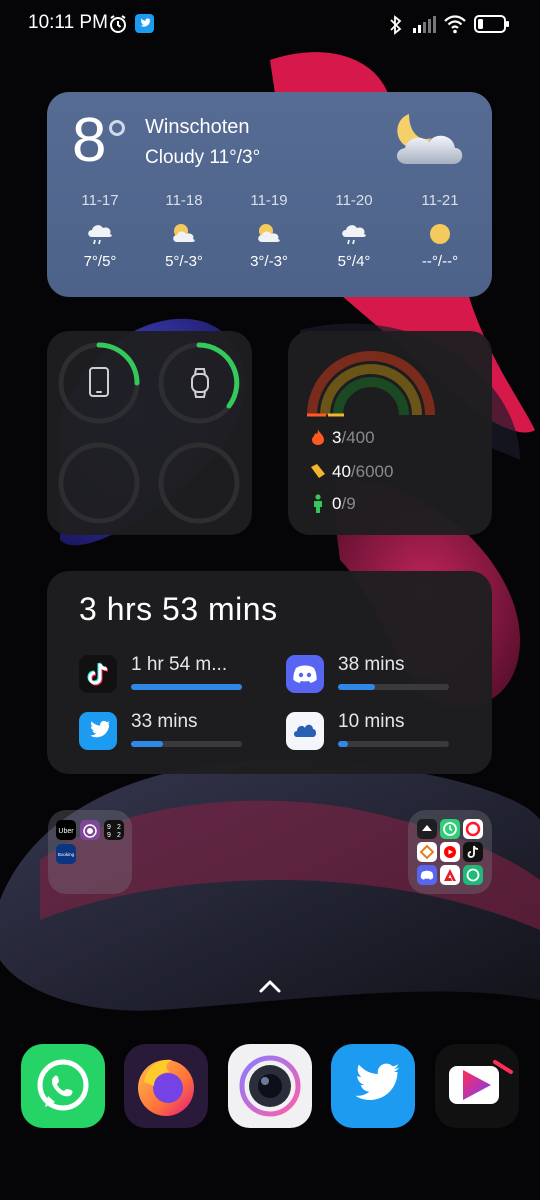 This screenshot has height=1200, width=540. I want to click on steps-icon, so click(318, 473).